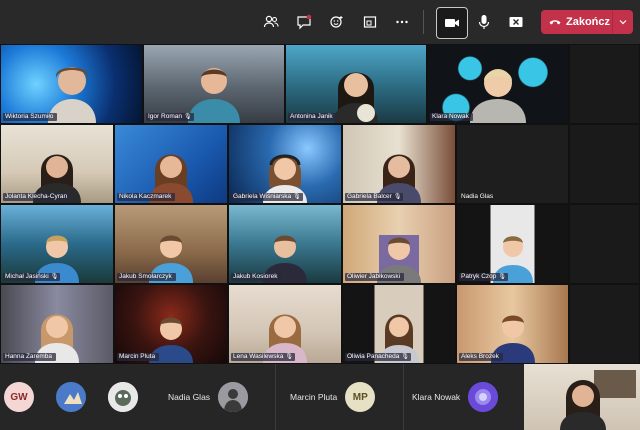  I want to click on strip-participant: Klara Nowak, so click(464, 397).